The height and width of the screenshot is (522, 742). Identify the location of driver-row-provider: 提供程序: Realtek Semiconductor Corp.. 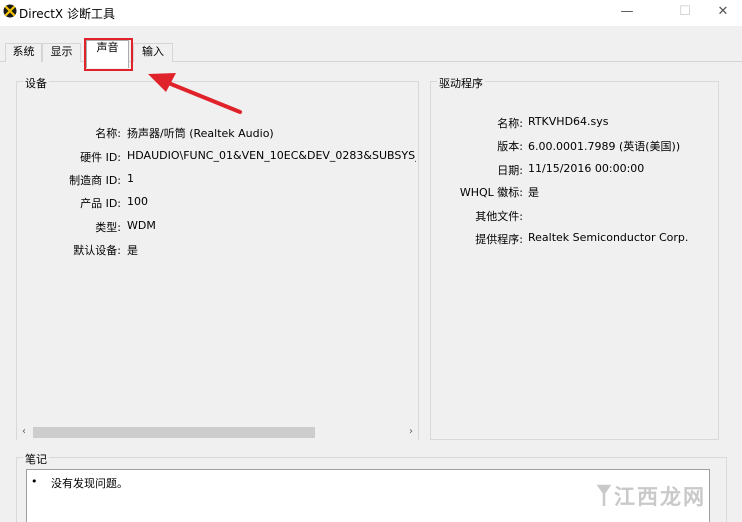
(574, 239).